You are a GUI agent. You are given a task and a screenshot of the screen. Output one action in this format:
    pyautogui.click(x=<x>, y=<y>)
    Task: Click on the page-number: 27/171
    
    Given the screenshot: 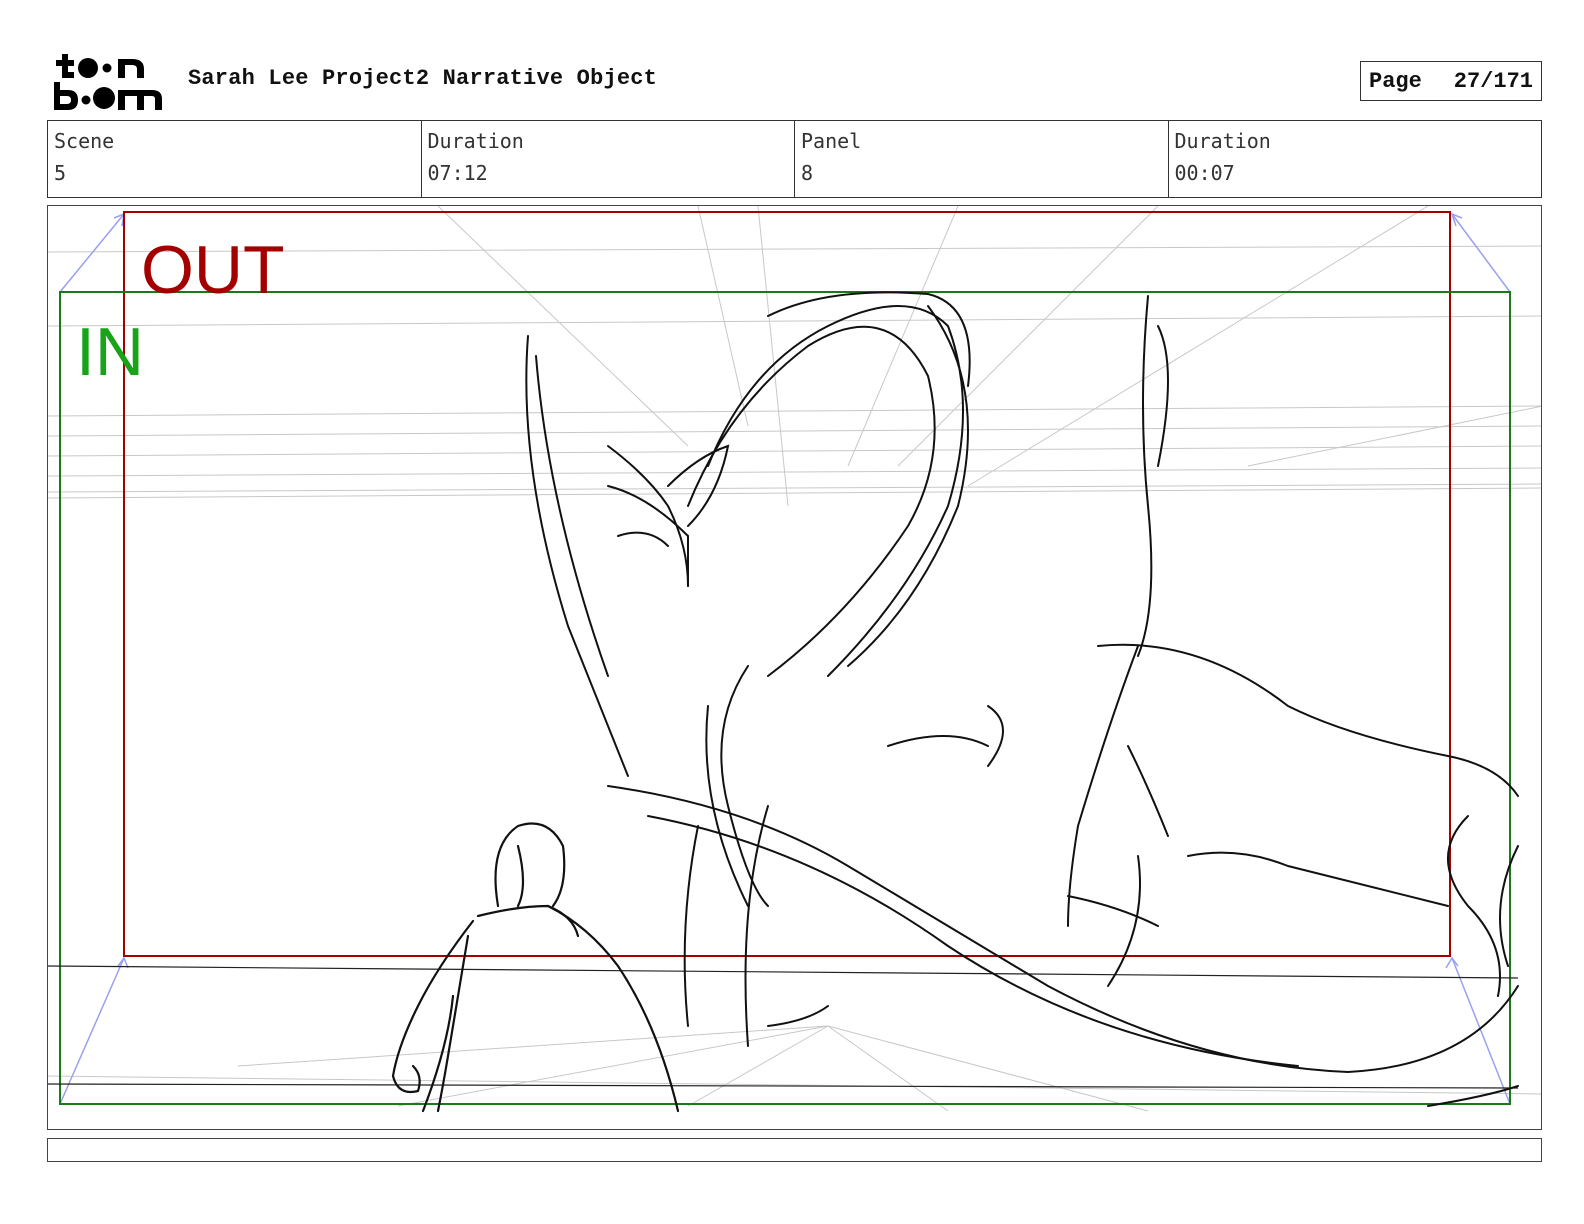 What is the action you would take?
    pyautogui.click(x=1493, y=81)
    